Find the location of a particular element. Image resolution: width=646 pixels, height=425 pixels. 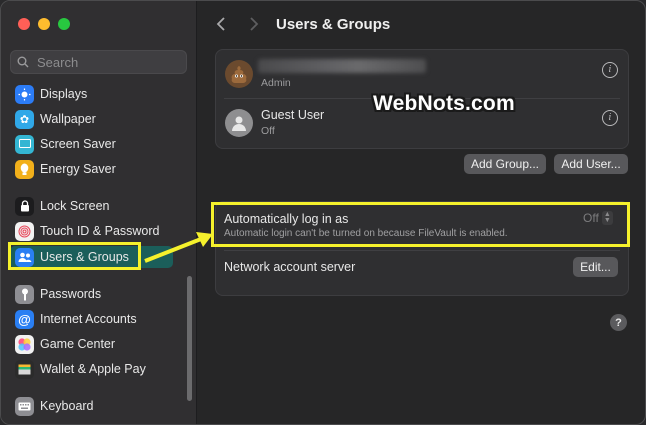

sidebar-item-wallpaper: ✿ Wallpaper is located at coordinates (55, 119).